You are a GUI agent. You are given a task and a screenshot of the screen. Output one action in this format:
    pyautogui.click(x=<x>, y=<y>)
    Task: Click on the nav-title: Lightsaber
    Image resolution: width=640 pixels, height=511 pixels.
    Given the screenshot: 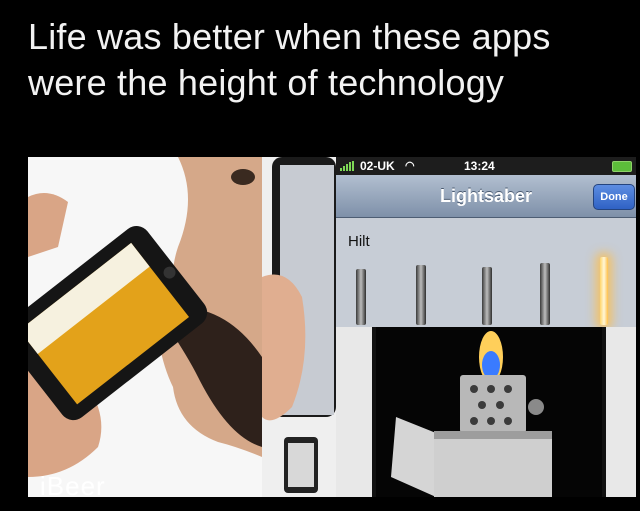 What is the action you would take?
    pyautogui.click(x=485, y=196)
    